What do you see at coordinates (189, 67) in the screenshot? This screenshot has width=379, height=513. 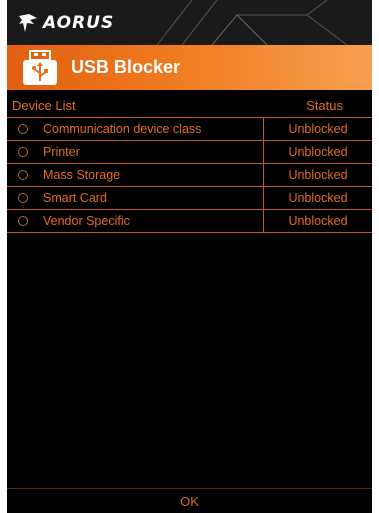 I see `title-bar: USB Blocker` at bounding box center [189, 67].